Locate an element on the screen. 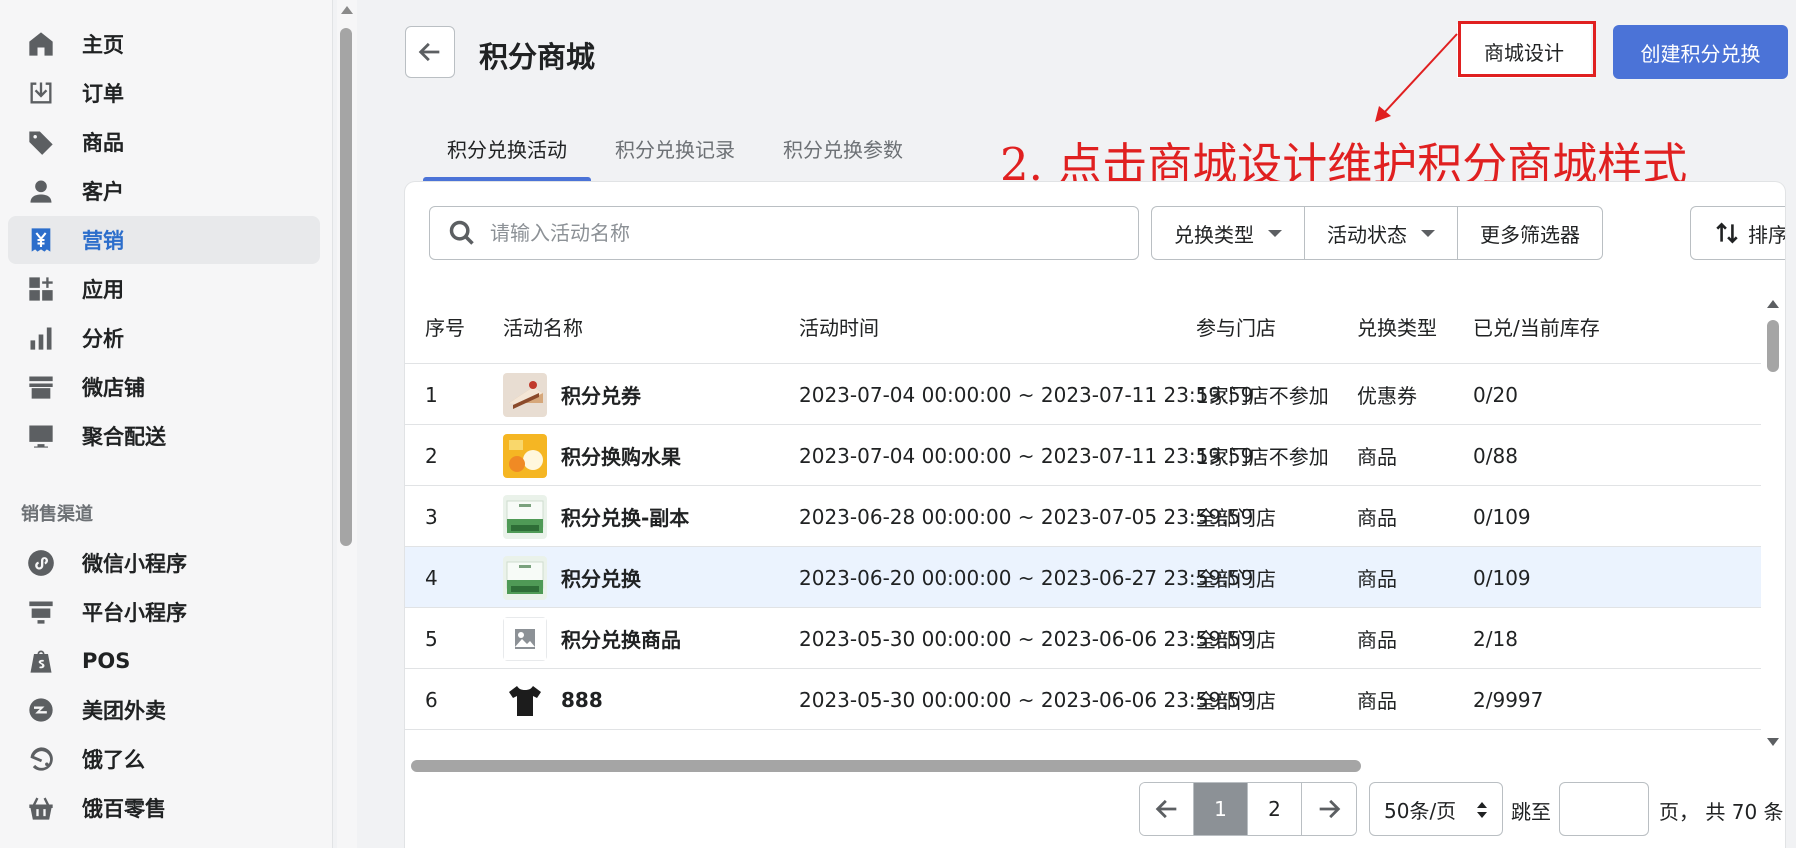 Image resolution: width=1796 pixels, height=848 pixels. channel-item-0: 微信小程序 is located at coordinates (164, 563).